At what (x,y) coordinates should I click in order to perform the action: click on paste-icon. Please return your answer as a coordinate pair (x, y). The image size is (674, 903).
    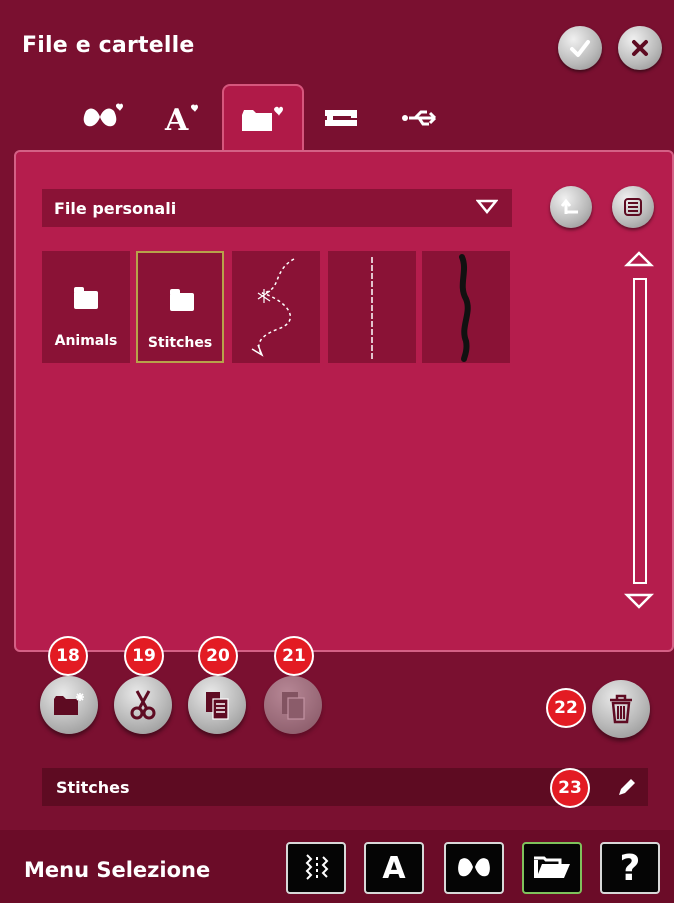
    Looking at the image, I should click on (293, 706).